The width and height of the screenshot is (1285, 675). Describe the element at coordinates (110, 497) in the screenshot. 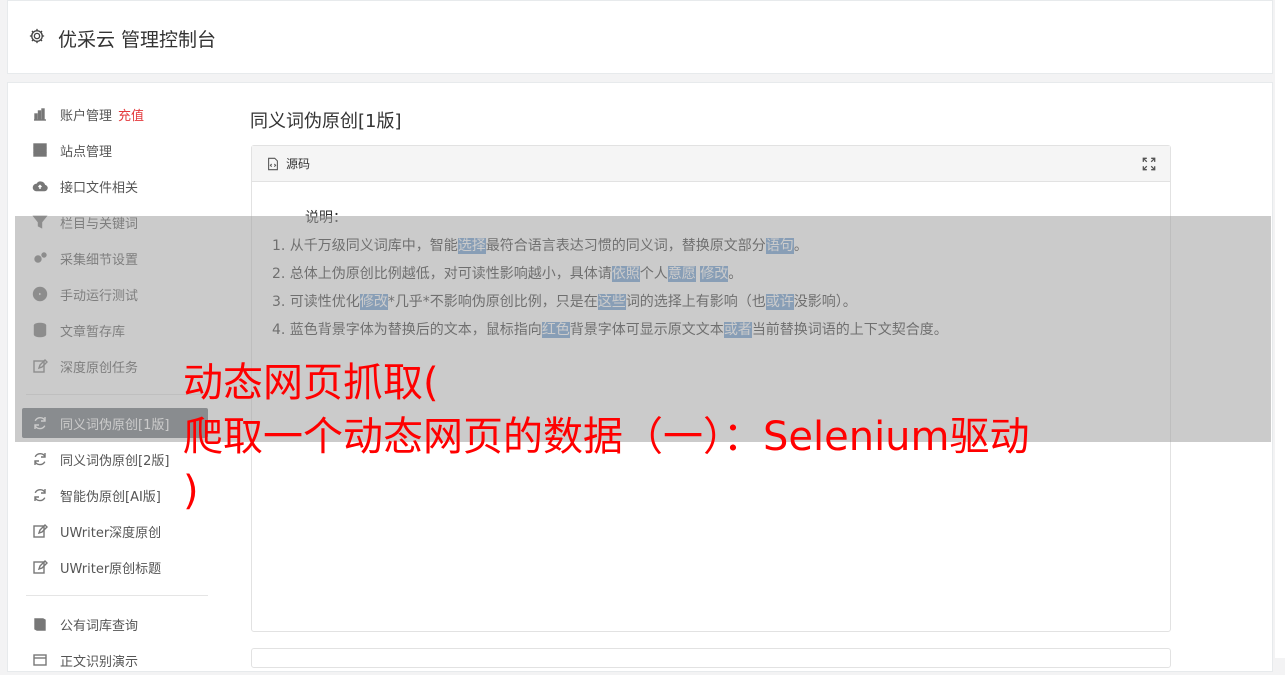

I see `sidebar-item-label: 智能伪原创[AI版]` at that location.